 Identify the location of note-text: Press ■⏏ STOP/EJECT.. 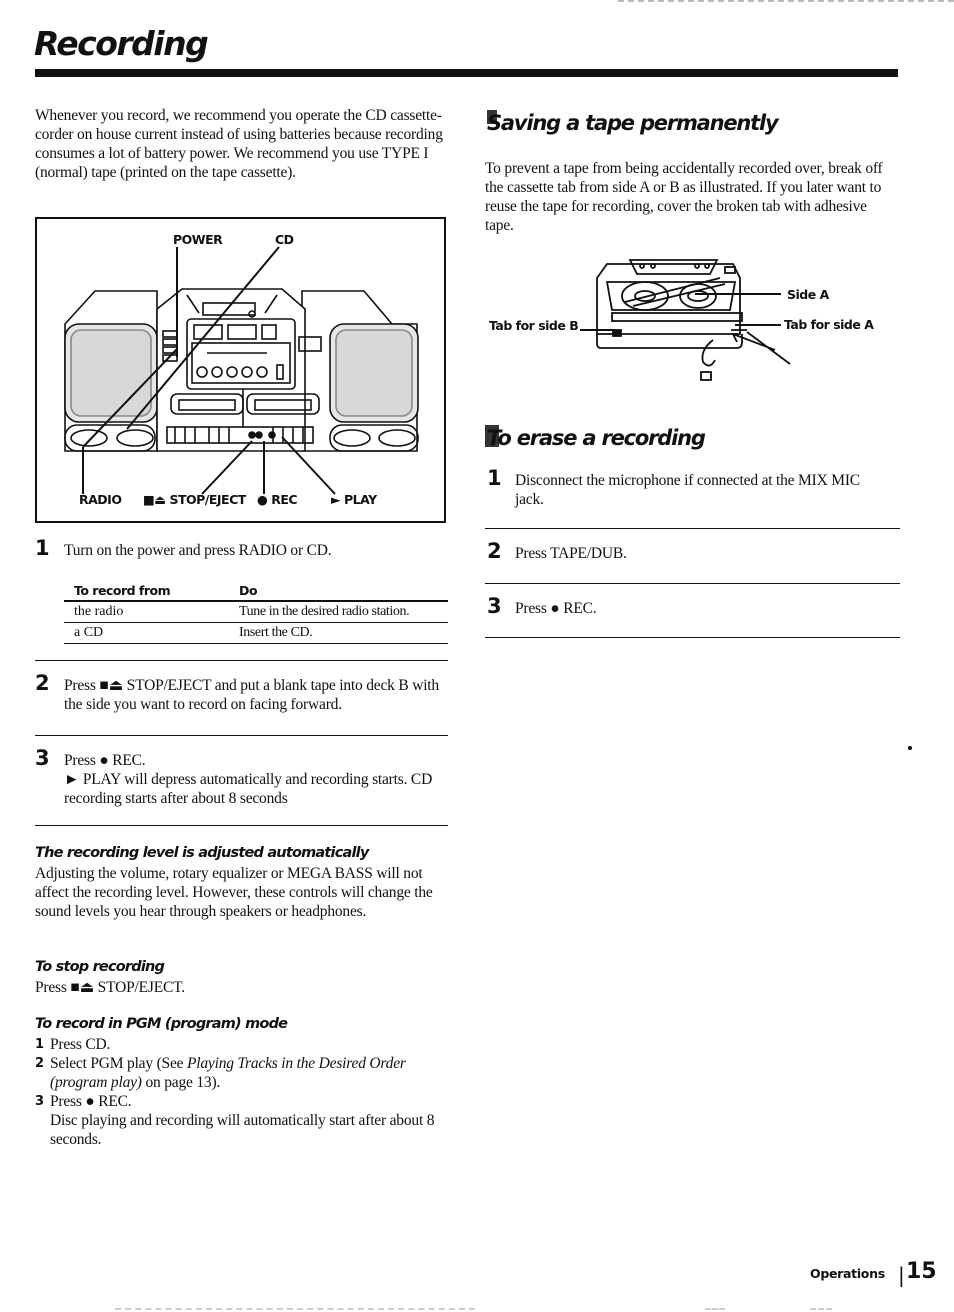
(110, 987).